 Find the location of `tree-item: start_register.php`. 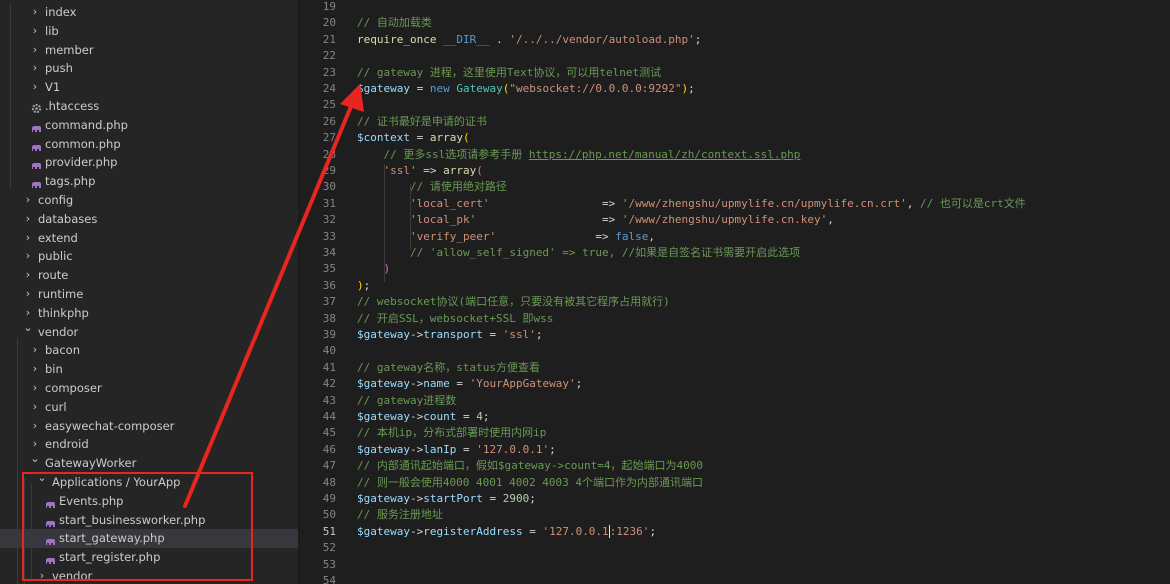

tree-item: start_register.php is located at coordinates (149, 557).